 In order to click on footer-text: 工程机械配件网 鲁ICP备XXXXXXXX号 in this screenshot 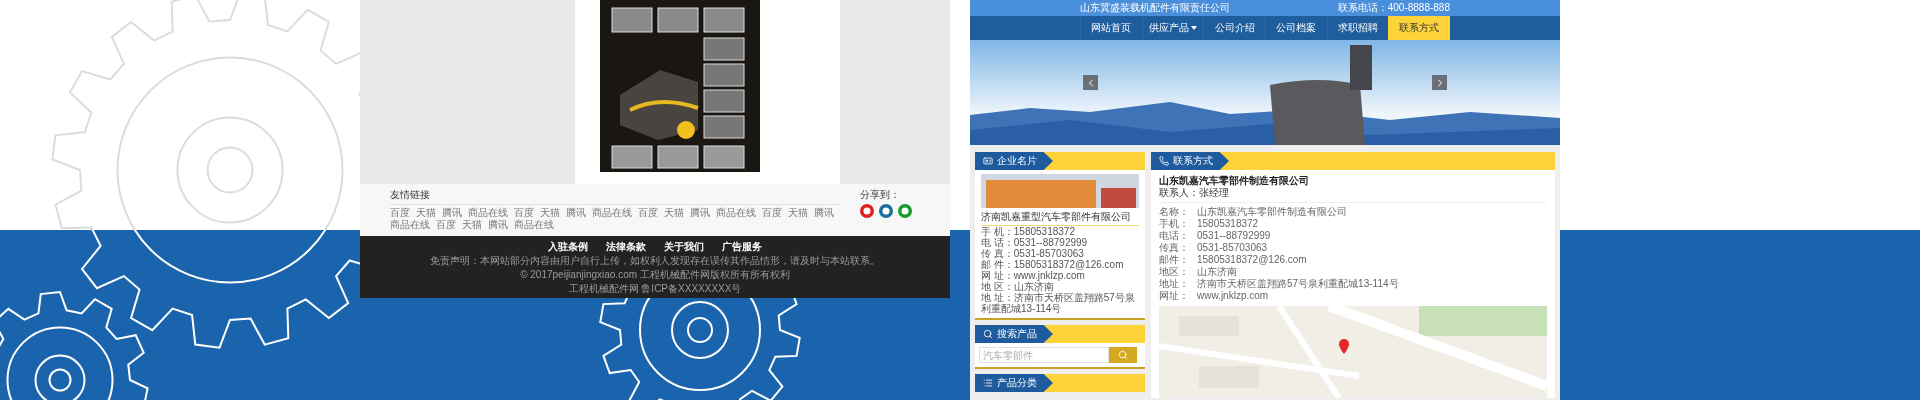, I will do `click(655, 288)`.